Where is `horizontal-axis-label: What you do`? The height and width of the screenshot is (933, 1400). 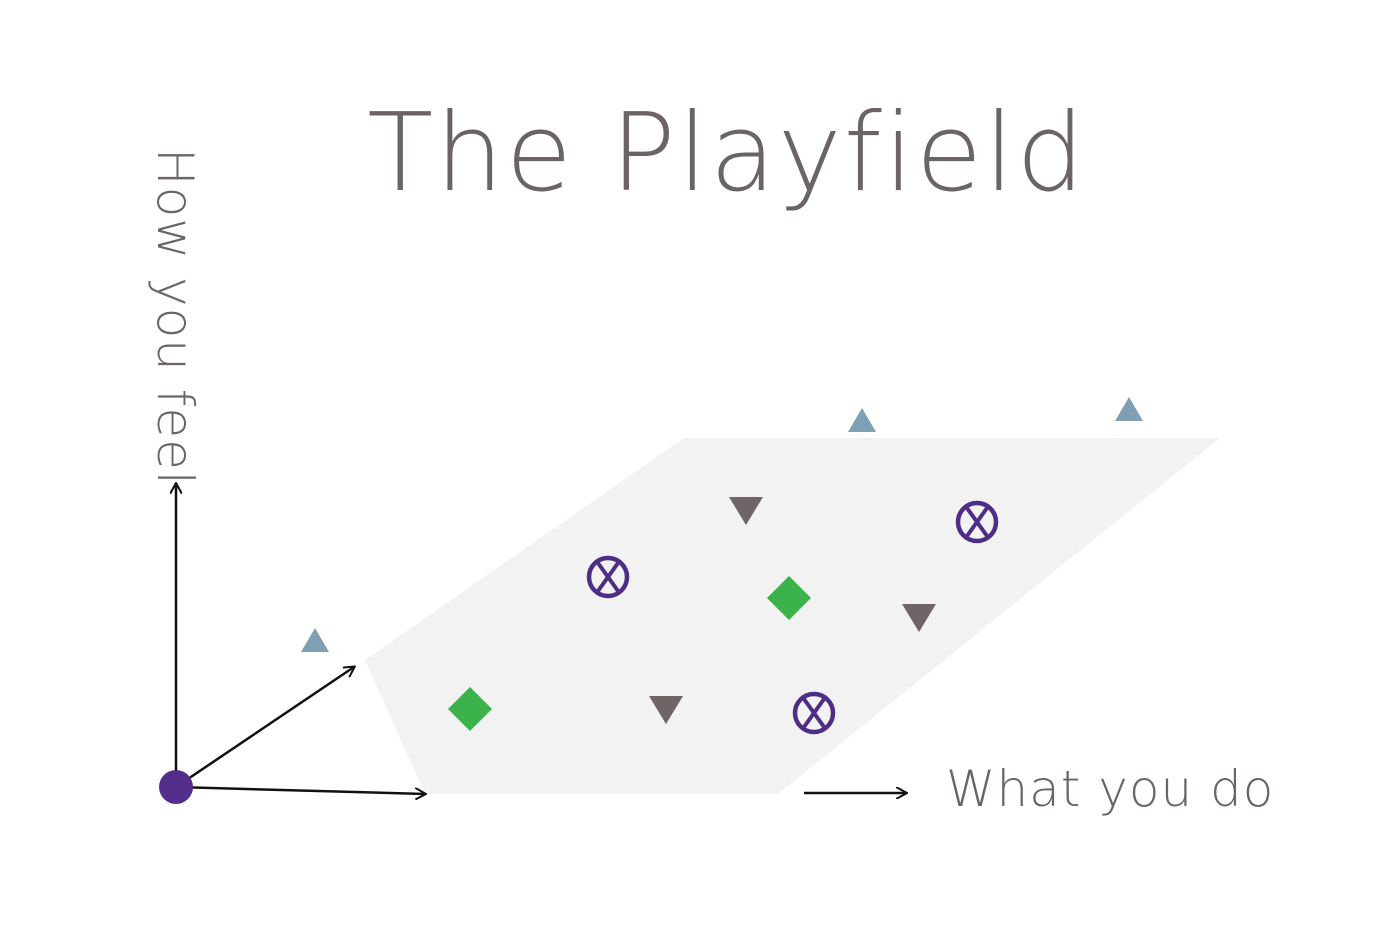
horizontal-axis-label: What you do is located at coordinates (1110, 789).